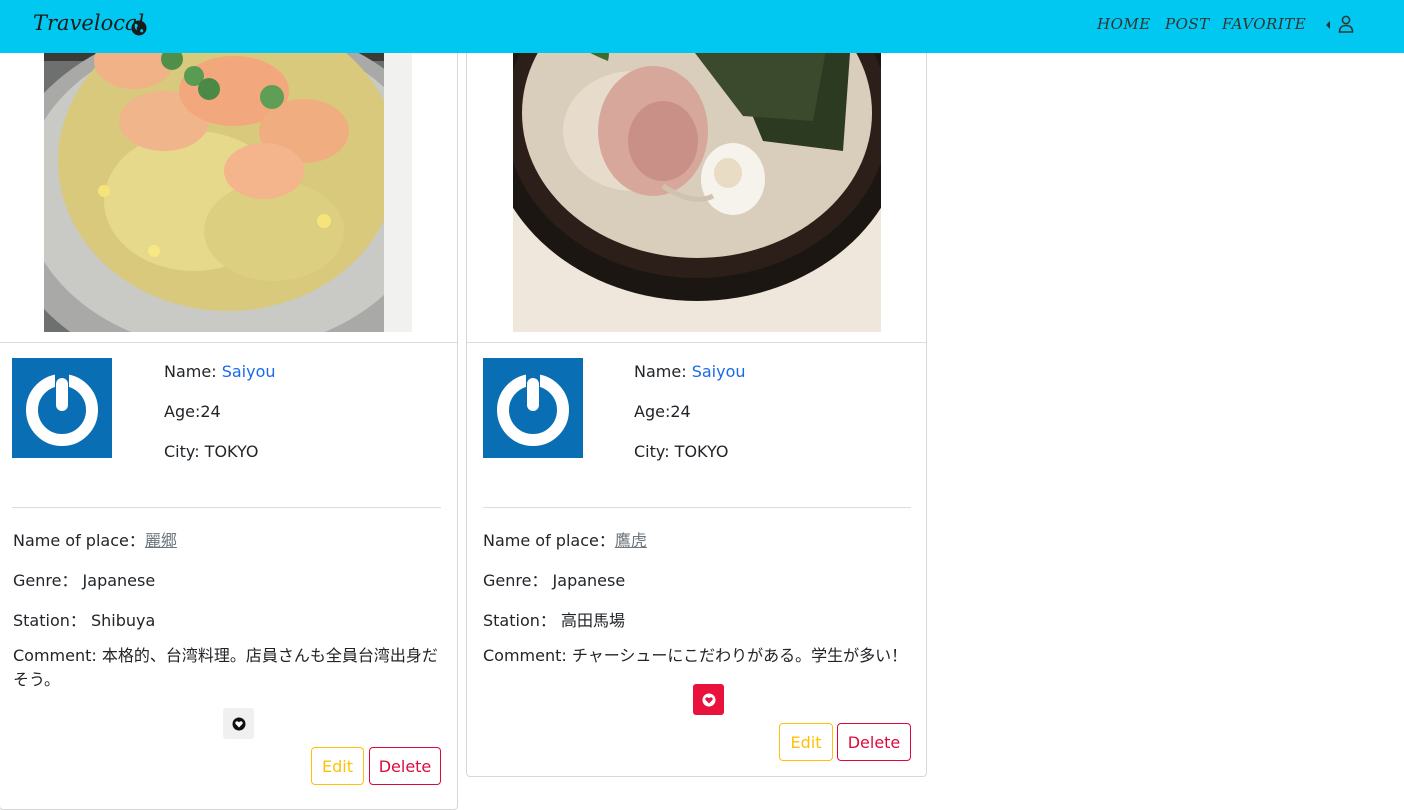 The height and width of the screenshot is (810, 1404). Describe the element at coordinates (84, 620) in the screenshot. I see `post-station: Station： Shibuya` at that location.